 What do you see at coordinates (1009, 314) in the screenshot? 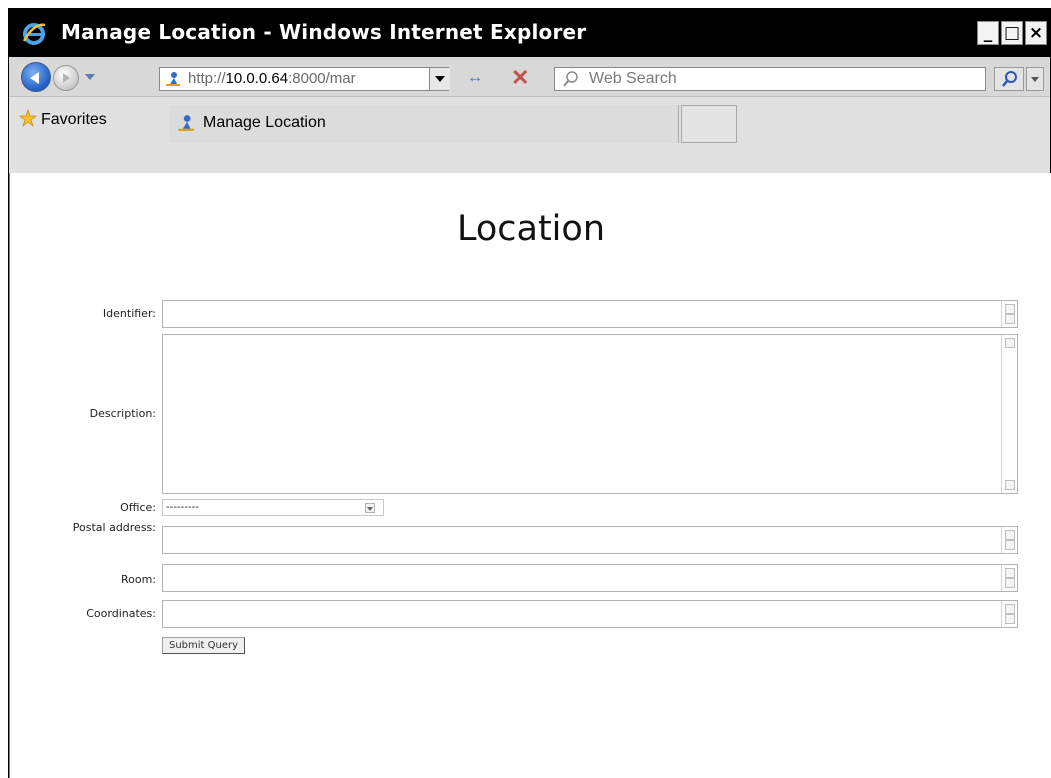
I see `identifier-scrollbar` at bounding box center [1009, 314].